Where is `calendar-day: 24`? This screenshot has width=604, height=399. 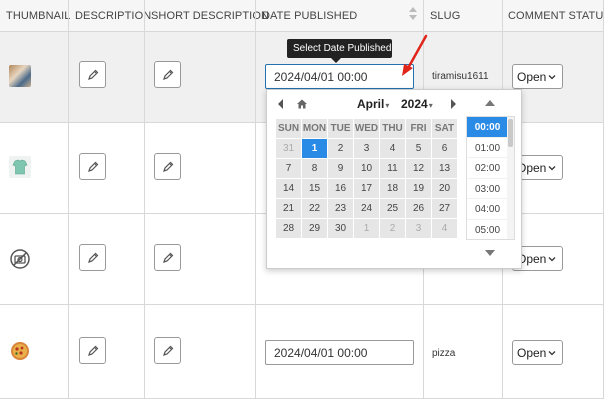
calendar-day: 24 is located at coordinates (366, 208).